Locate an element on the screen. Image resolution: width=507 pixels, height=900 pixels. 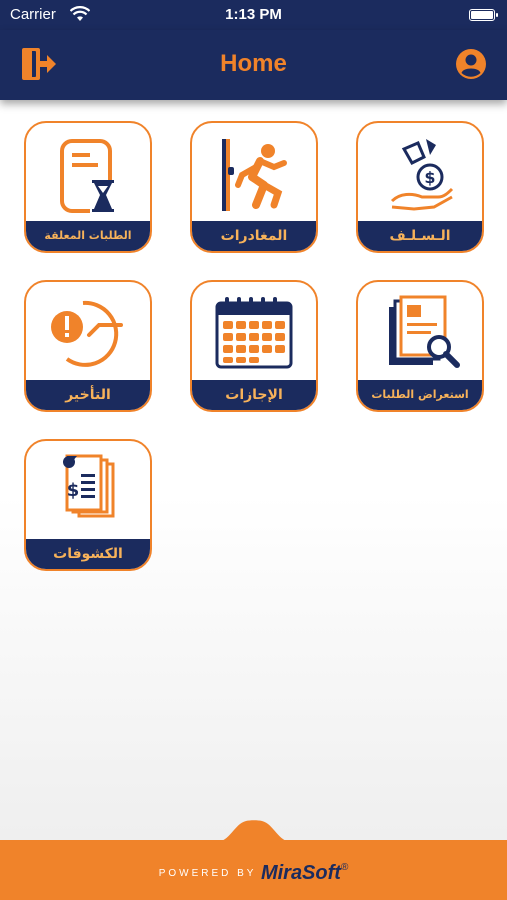
exit-runner-icon is located at coordinates (254, 175).